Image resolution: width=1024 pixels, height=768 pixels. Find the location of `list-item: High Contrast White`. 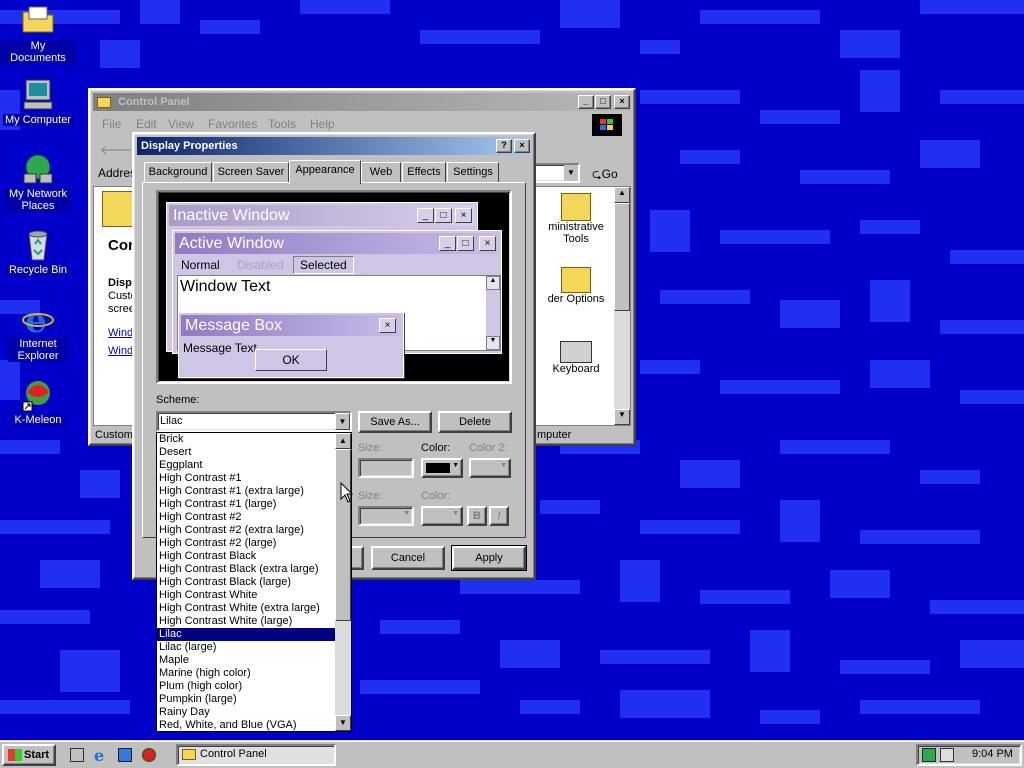

list-item: High Contrast White is located at coordinates (246, 595).